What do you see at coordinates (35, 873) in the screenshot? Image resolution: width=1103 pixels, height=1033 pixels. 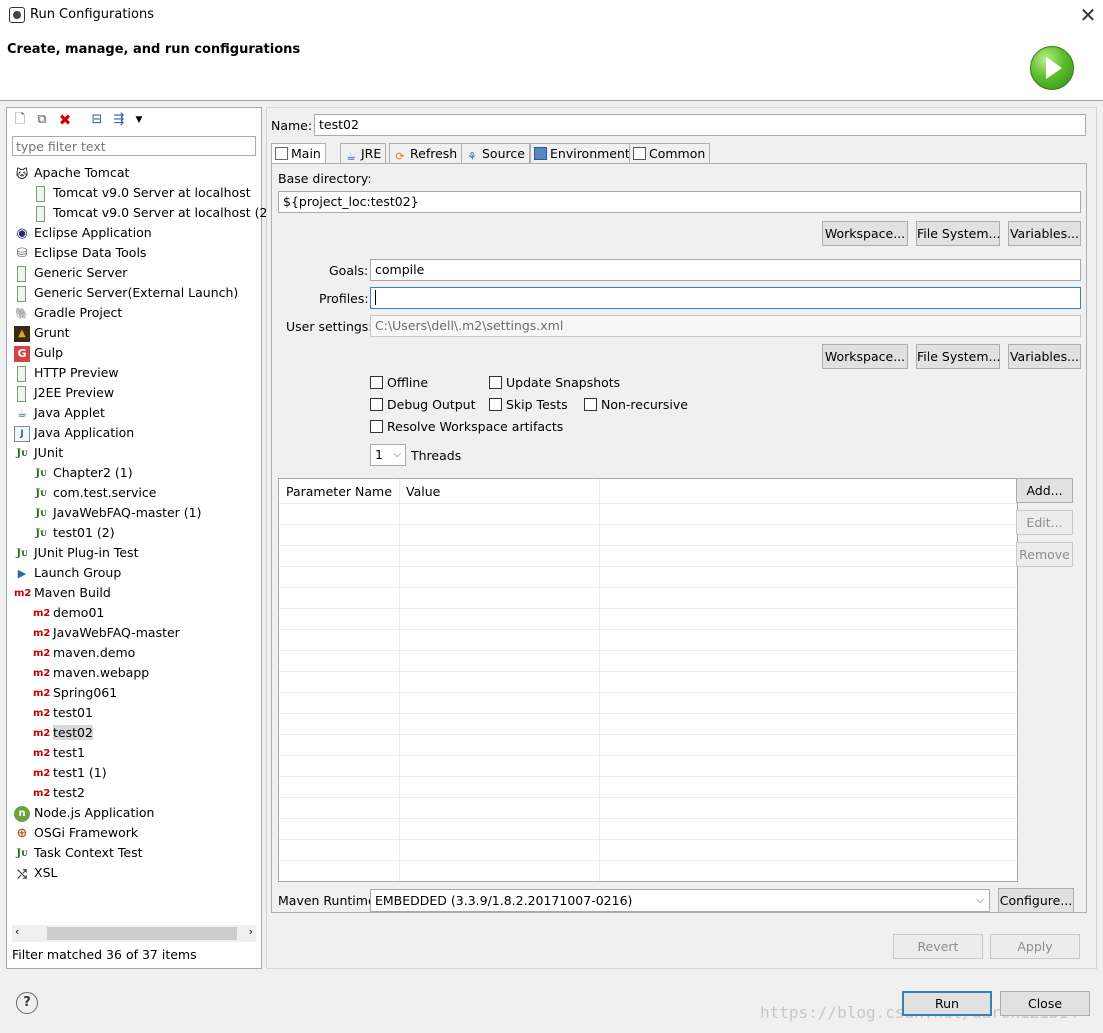 I see `tree-item: ⤭ XSL` at bounding box center [35, 873].